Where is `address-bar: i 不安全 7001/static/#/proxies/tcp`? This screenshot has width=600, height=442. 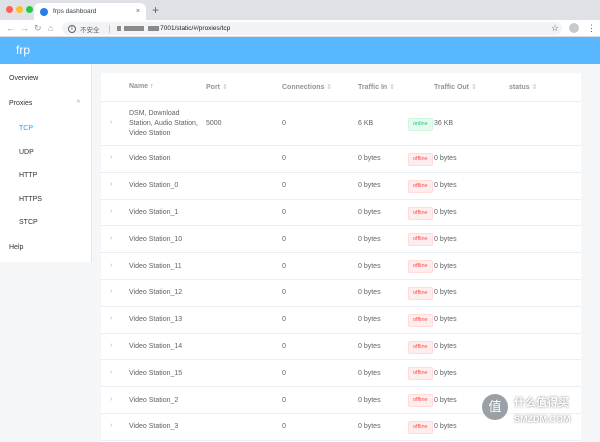
address-bar: i 不安全 7001/static/#/proxies/tcp is located at coordinates (312, 28).